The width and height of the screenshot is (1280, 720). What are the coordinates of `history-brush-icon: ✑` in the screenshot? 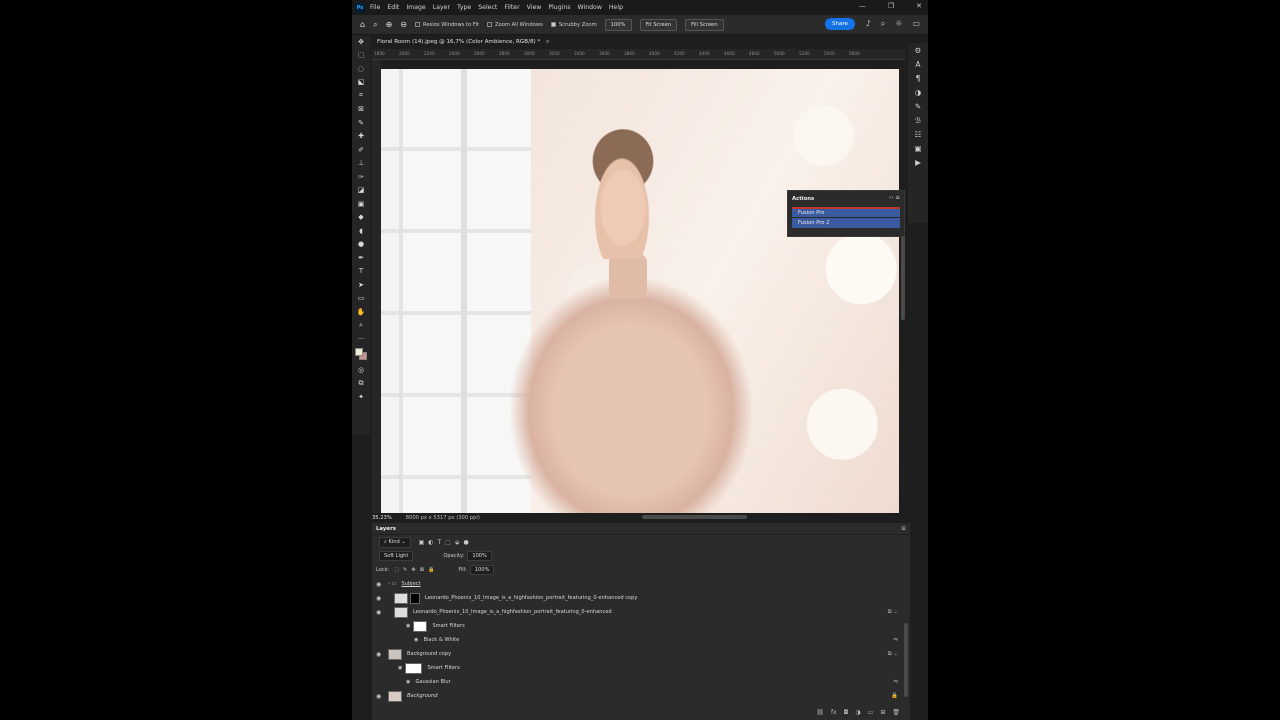 It's located at (361, 177).